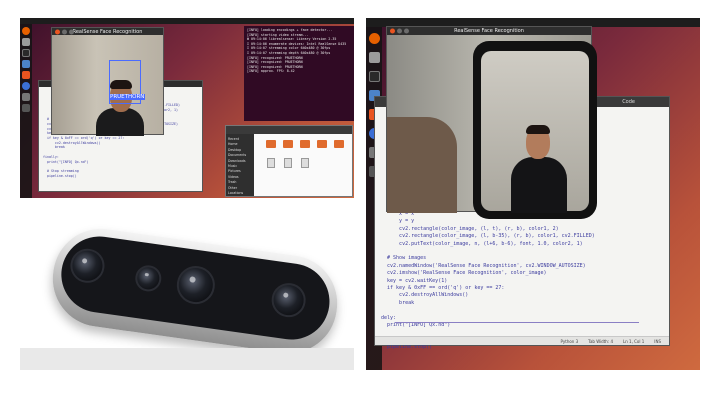  I want to click on files-titlebar, so click(289, 130).